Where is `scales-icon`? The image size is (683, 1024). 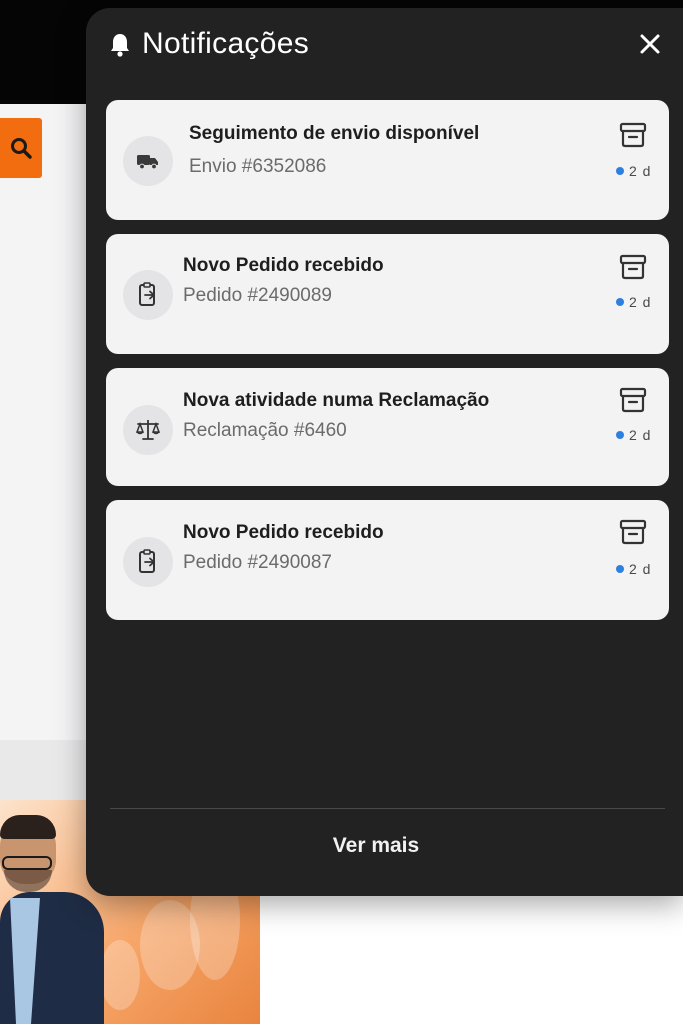
scales-icon is located at coordinates (148, 430).